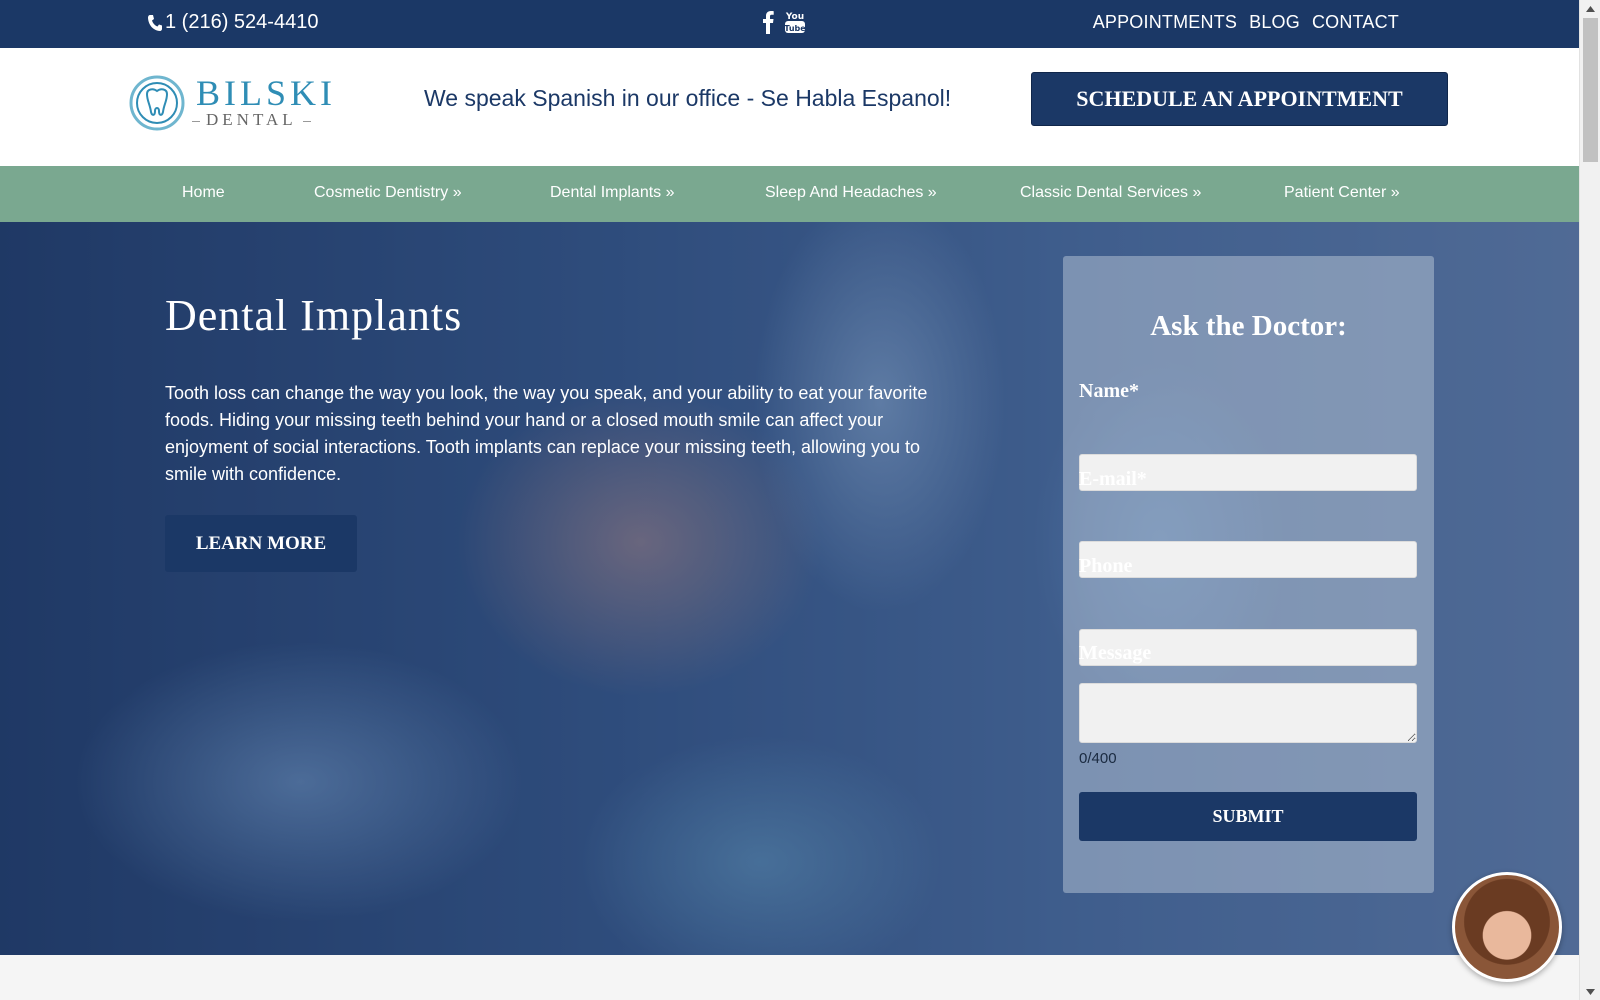 This screenshot has height=1000, width=1600. What do you see at coordinates (1274, 22) in the screenshot?
I see `blog-link: BLOG` at bounding box center [1274, 22].